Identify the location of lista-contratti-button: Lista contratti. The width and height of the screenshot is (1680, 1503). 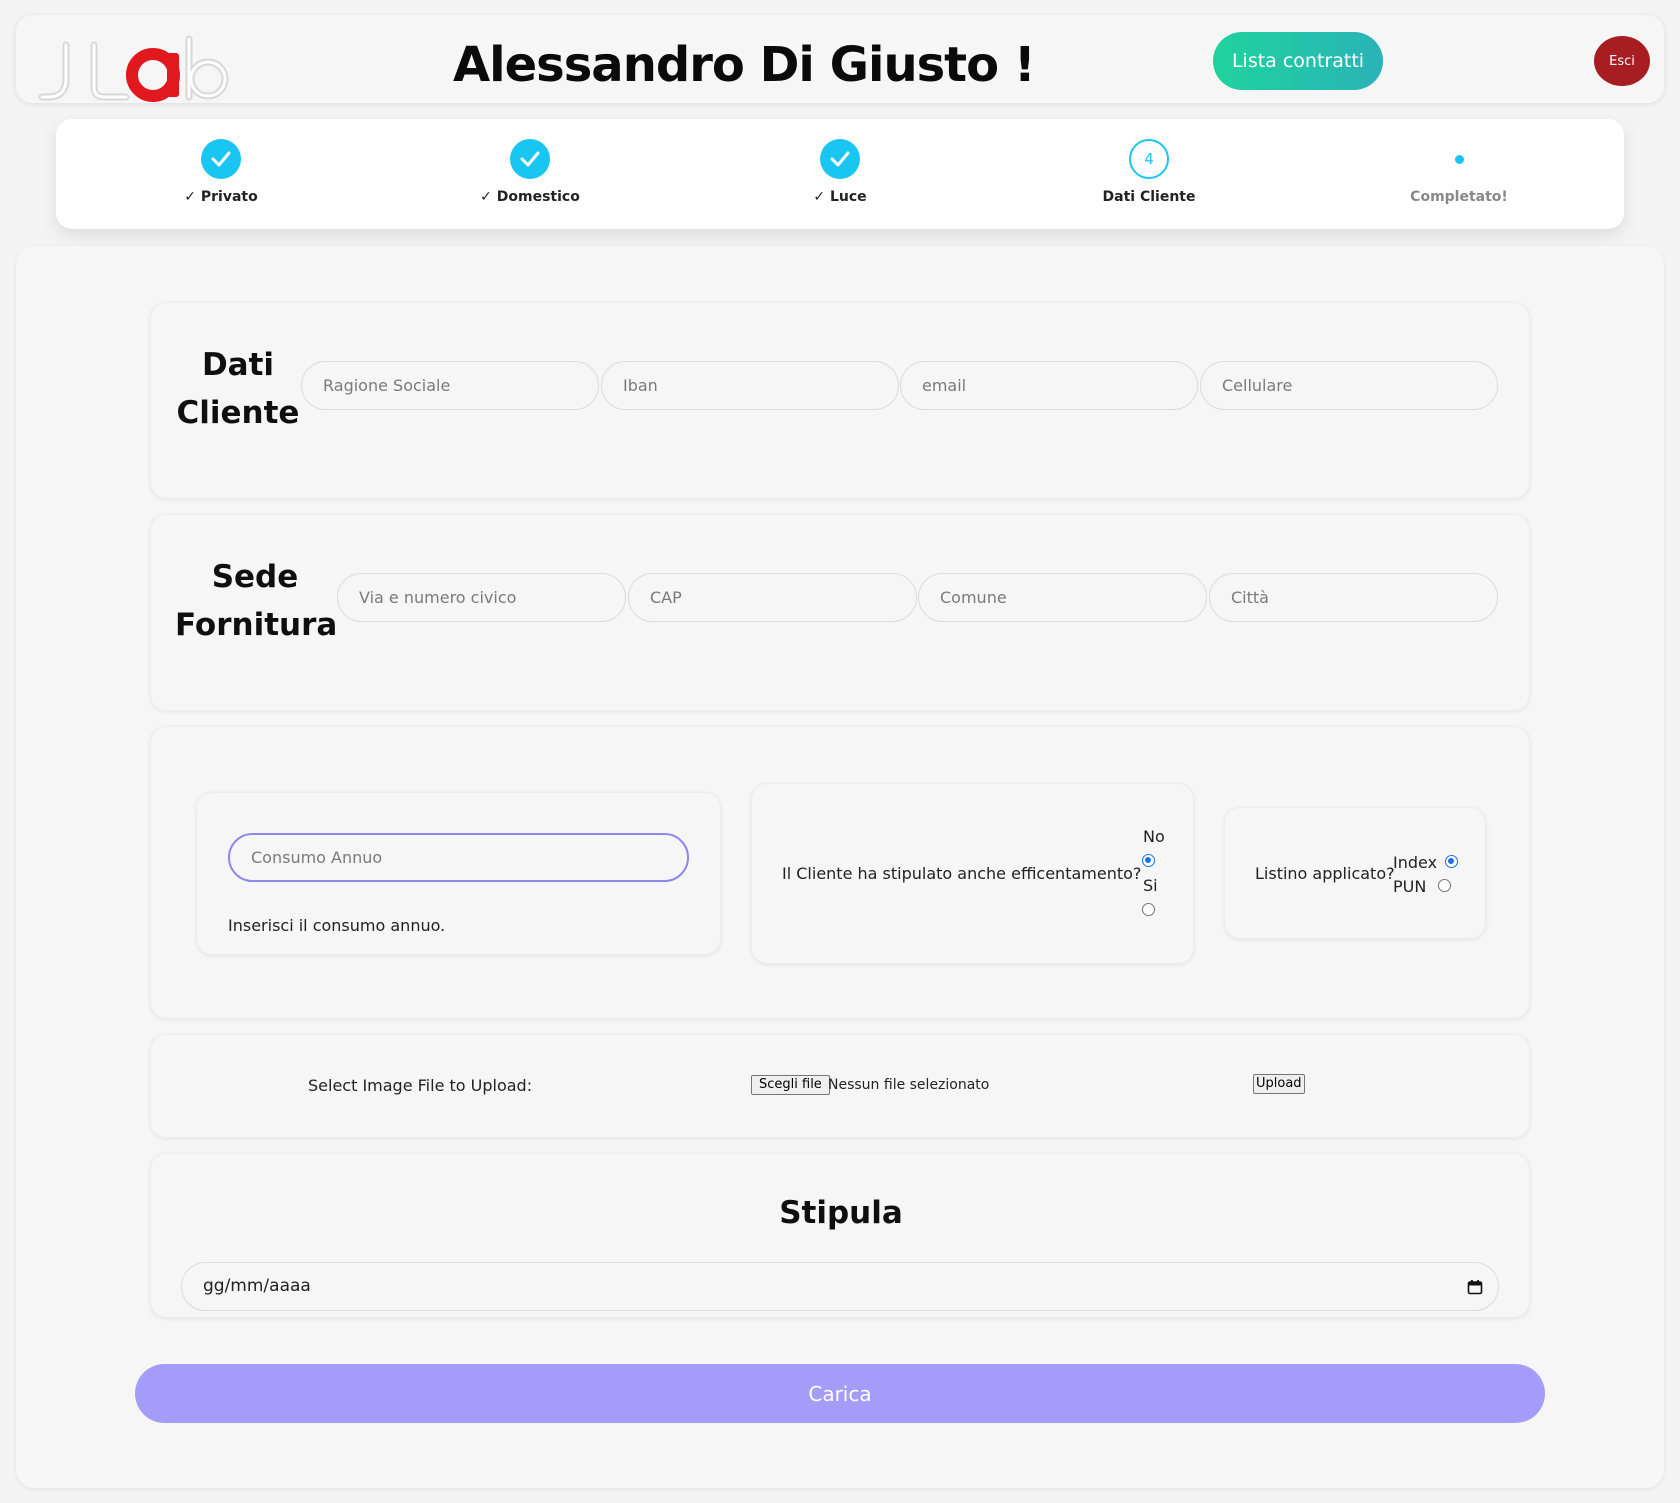
(1298, 61).